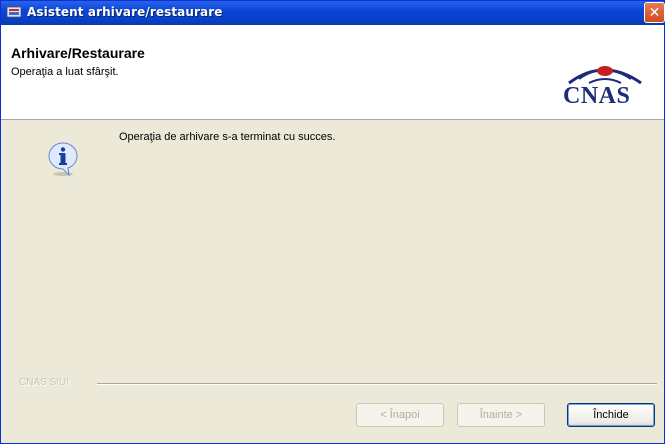 The height and width of the screenshot is (444, 665). What do you see at coordinates (333, 13) in the screenshot?
I see `title-bar: Asistent arhivare/restaurare ✕` at bounding box center [333, 13].